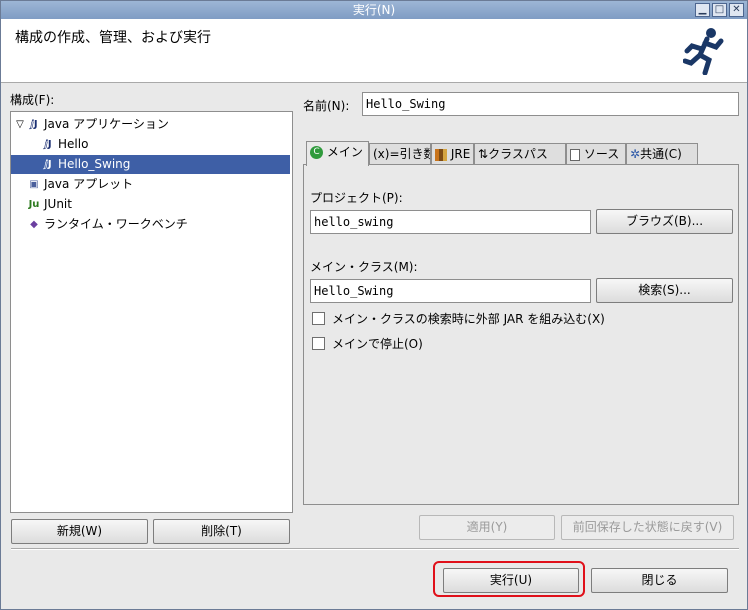 This screenshot has height=610, width=748. I want to click on new-button: 新規(W), so click(79, 531).